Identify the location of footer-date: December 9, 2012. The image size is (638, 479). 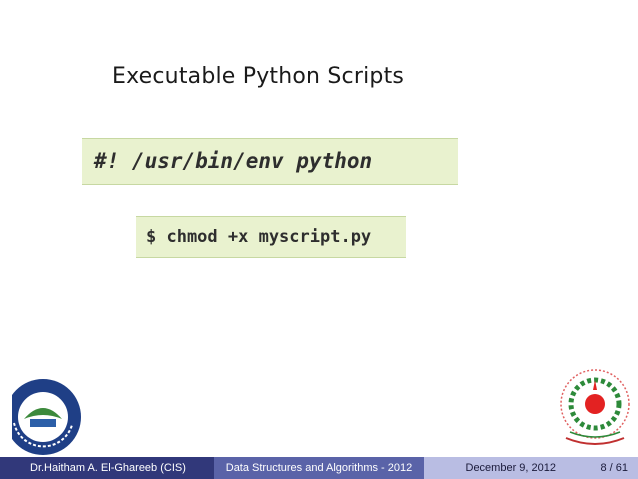
(511, 468).